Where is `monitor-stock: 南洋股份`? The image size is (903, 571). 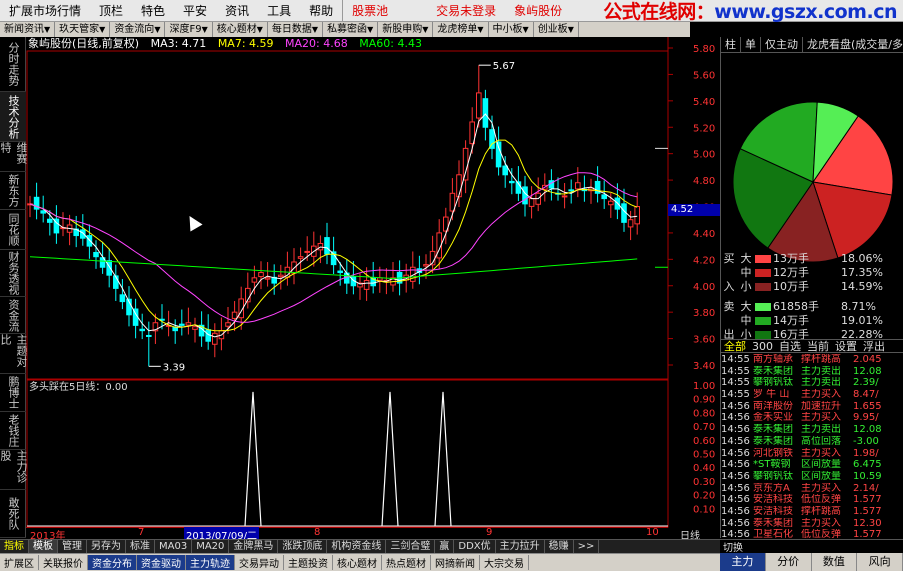 monitor-stock: 南洋股份 is located at coordinates (773, 406).